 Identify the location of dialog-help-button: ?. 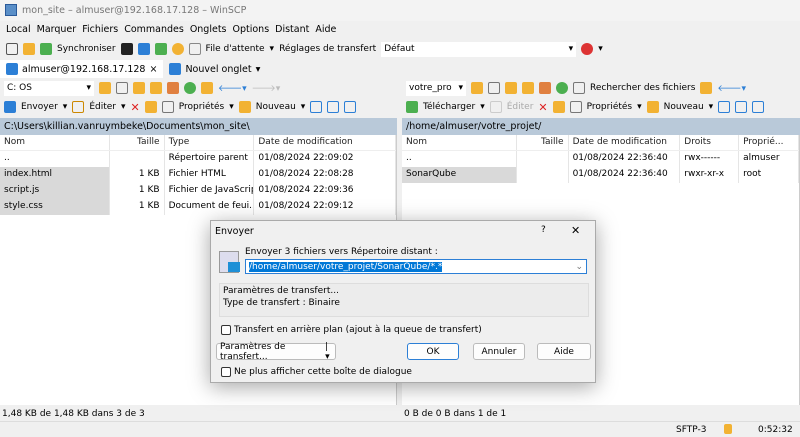
(543, 230).